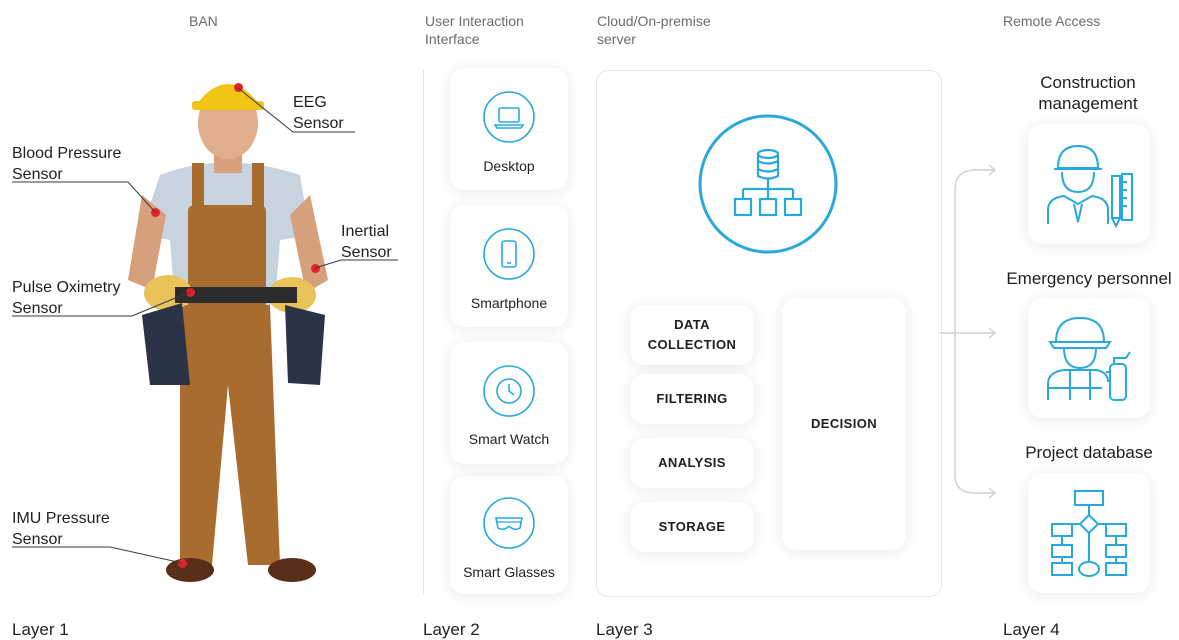 The image size is (1179, 640). I want to click on flowchart-icon, so click(1089, 533).